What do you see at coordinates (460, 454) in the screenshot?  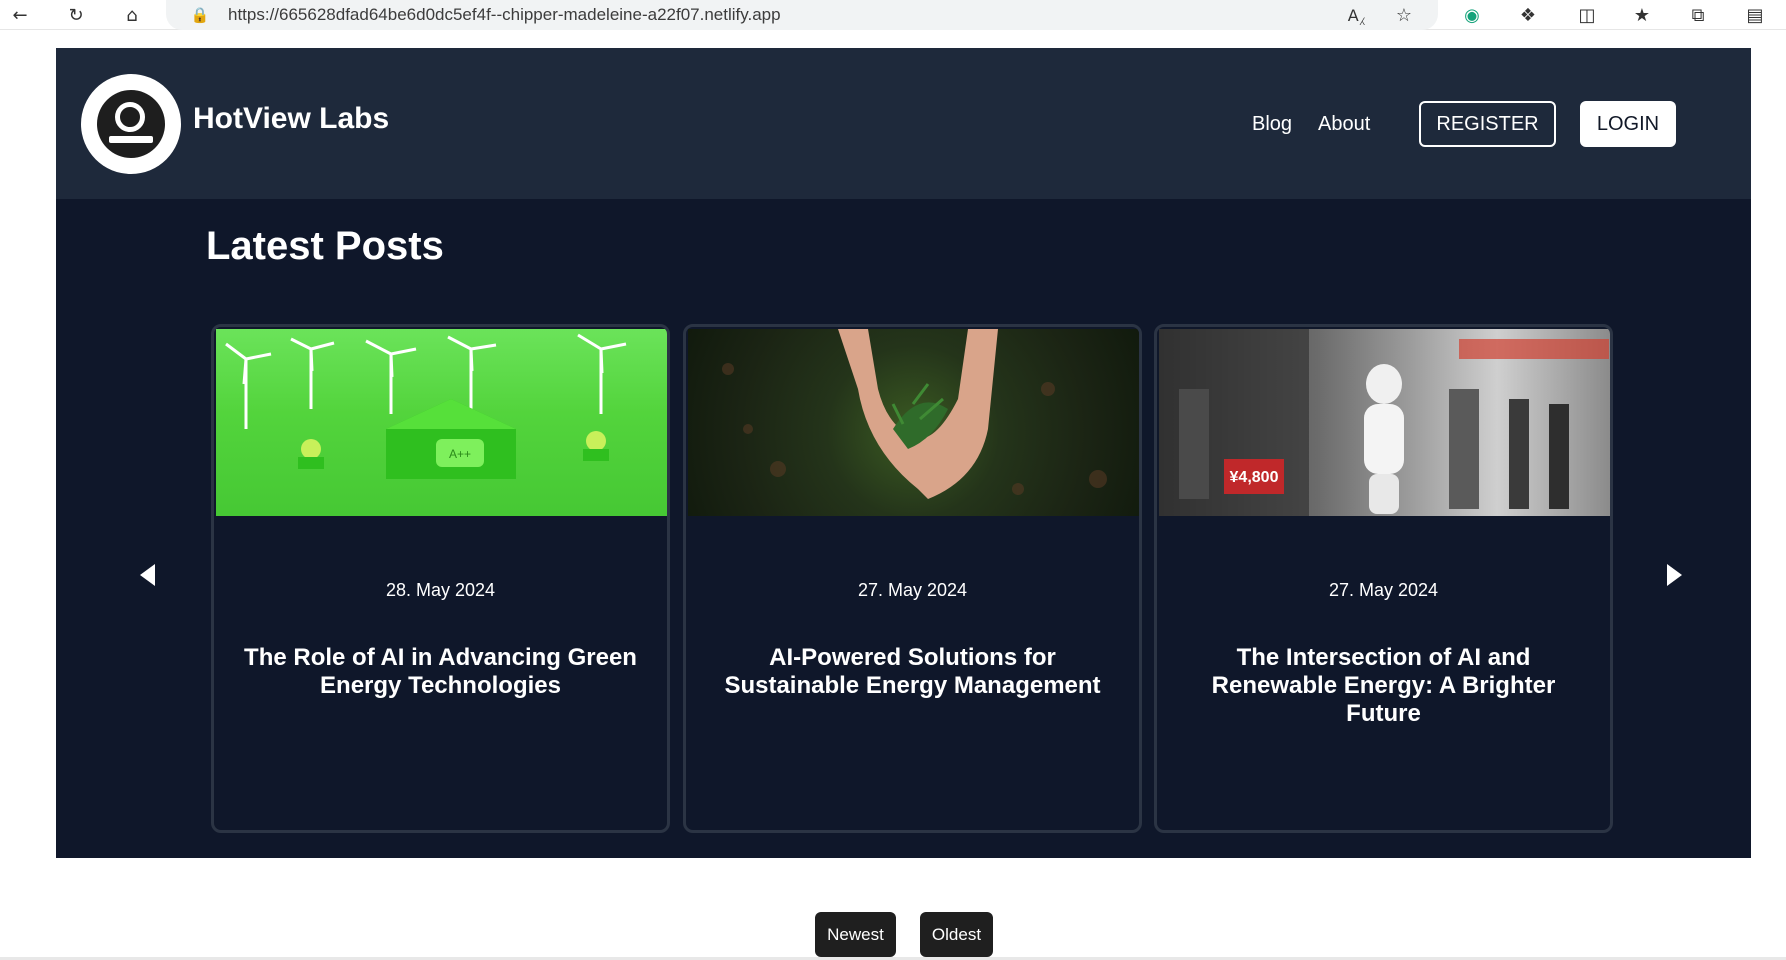 I see `svg-text: A++` at bounding box center [460, 454].